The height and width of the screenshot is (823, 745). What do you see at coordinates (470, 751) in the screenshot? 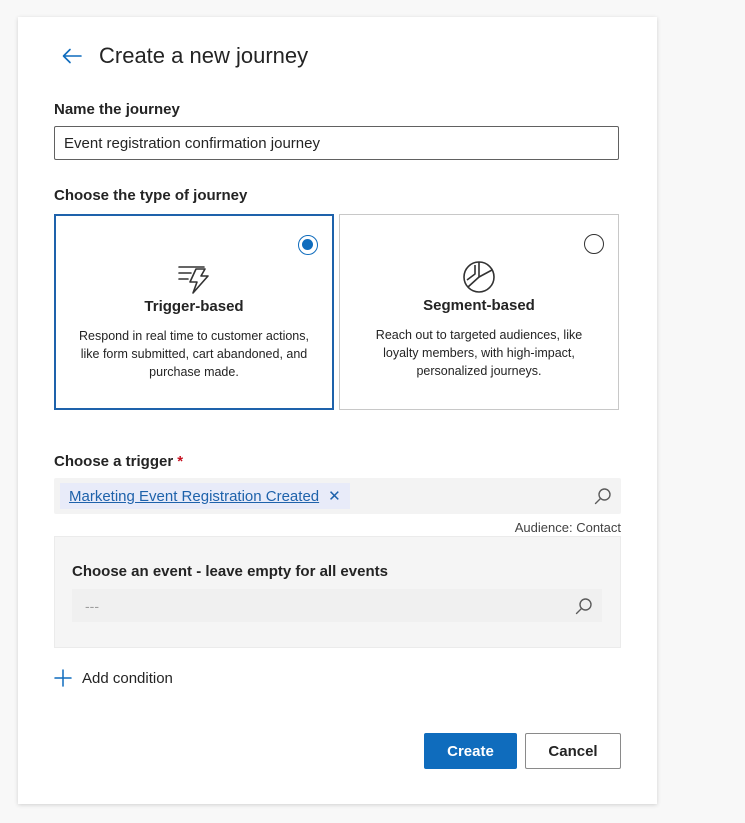
I see `create-button: Create` at bounding box center [470, 751].